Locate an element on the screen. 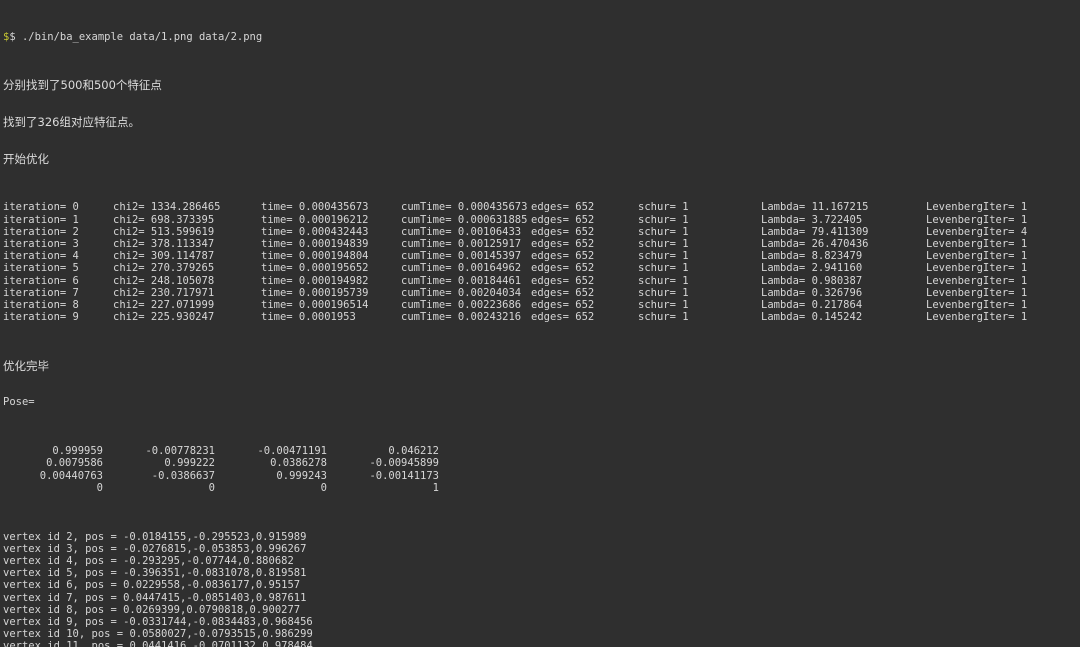  iteration-cell-time: time= 0.0001953 is located at coordinates (308, 317).